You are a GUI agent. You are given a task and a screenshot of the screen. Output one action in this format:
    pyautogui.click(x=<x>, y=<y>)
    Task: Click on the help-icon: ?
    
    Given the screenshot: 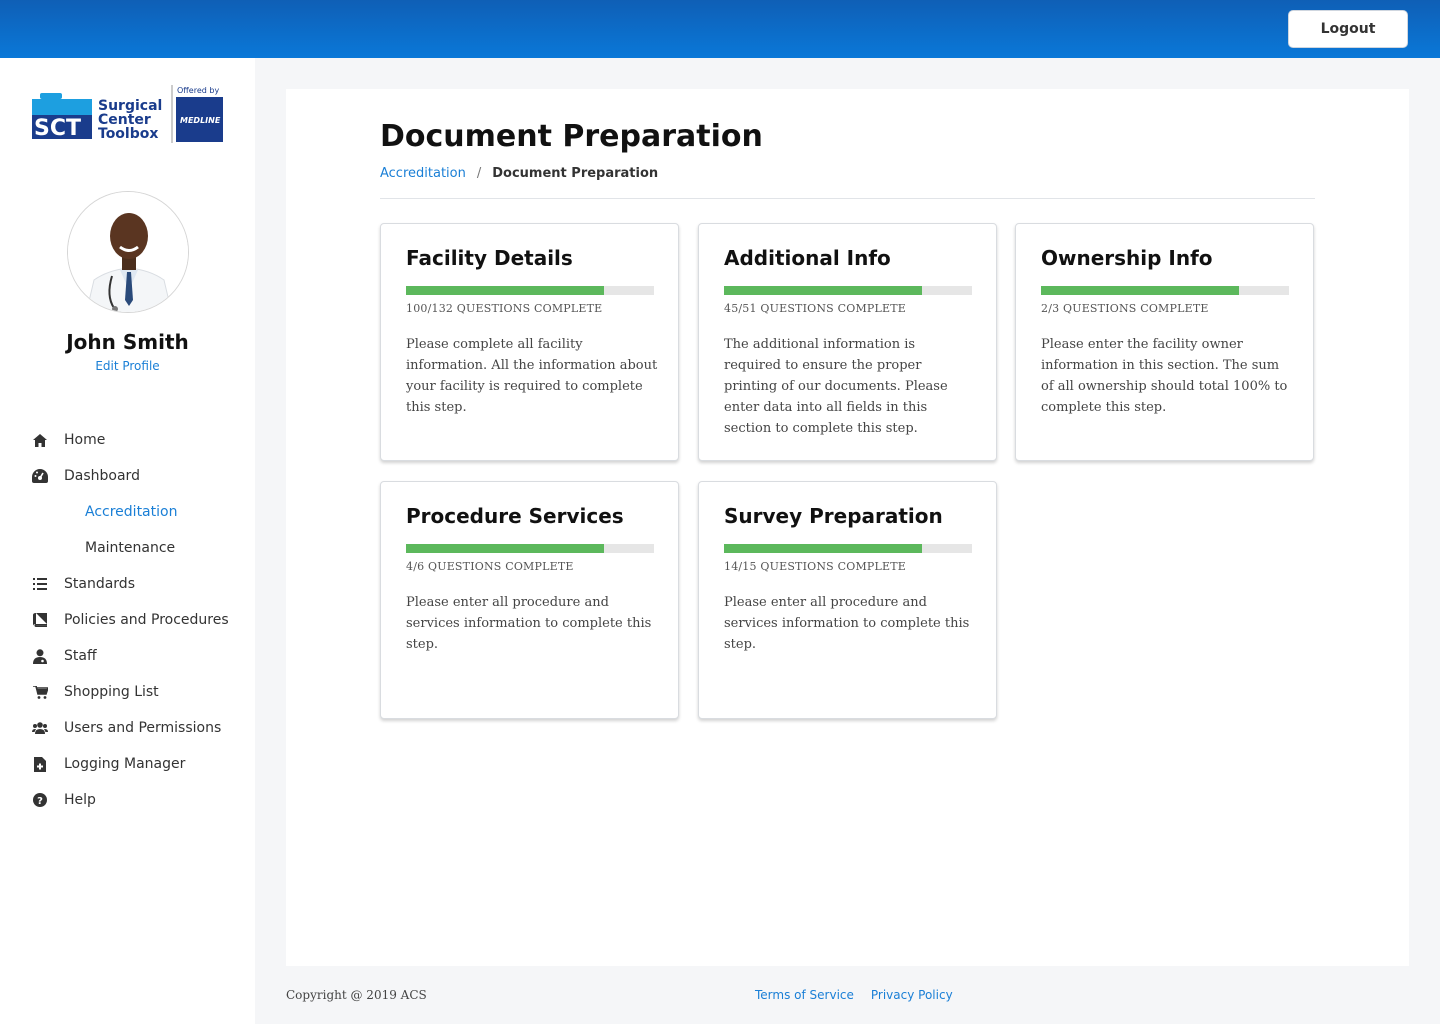 What is the action you would take?
    pyautogui.click(x=40, y=800)
    